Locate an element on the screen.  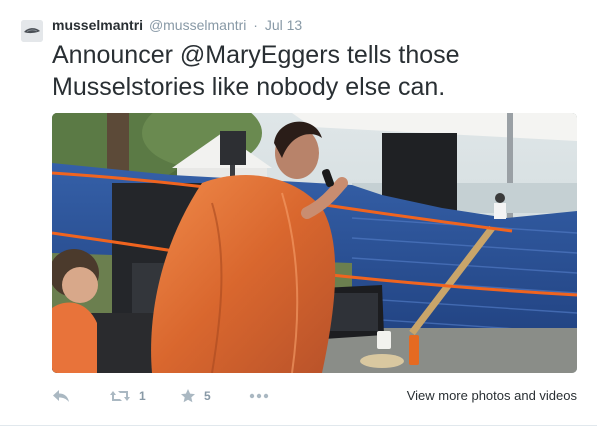
reply-button is located at coordinates (61, 396).